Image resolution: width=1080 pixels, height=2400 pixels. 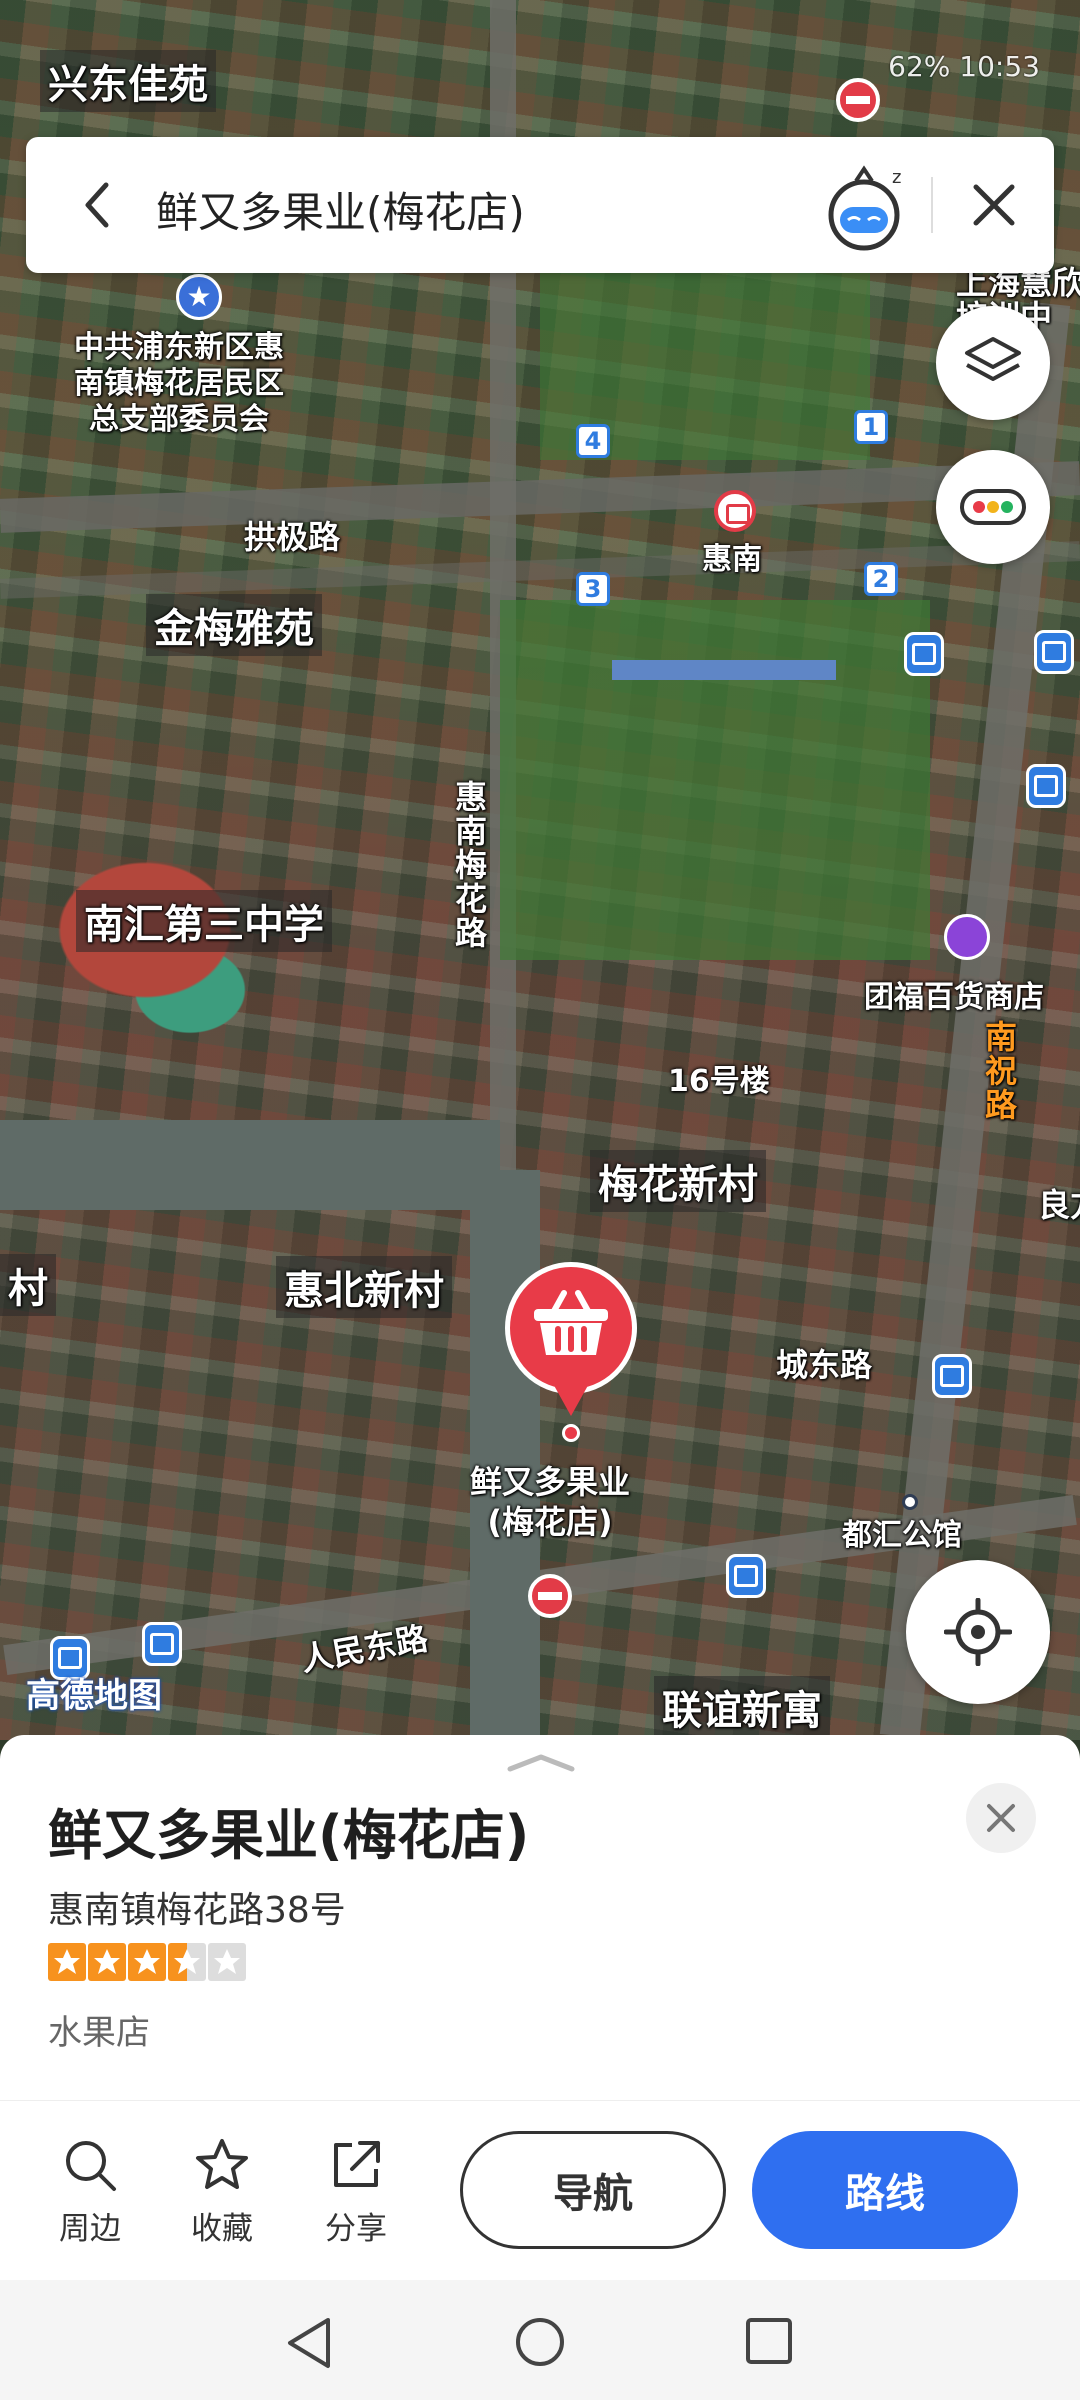 What do you see at coordinates (735, 511) in the screenshot?
I see `metro-station-icon` at bounding box center [735, 511].